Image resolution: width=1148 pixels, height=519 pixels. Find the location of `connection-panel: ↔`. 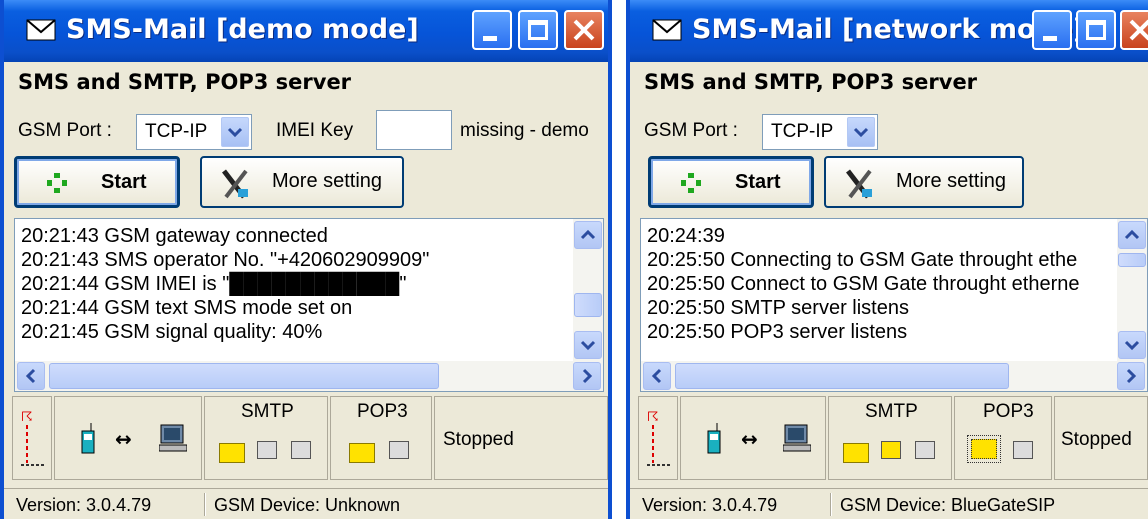

connection-panel: ↔ is located at coordinates (128, 438).